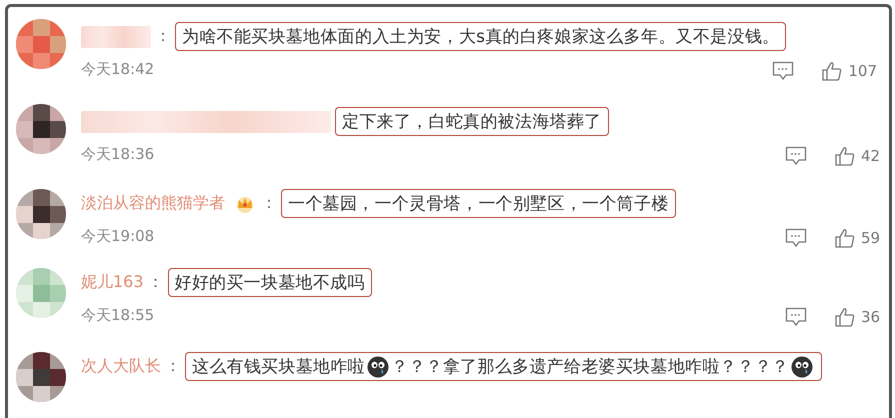  I want to click on like-count: 59, so click(871, 238).